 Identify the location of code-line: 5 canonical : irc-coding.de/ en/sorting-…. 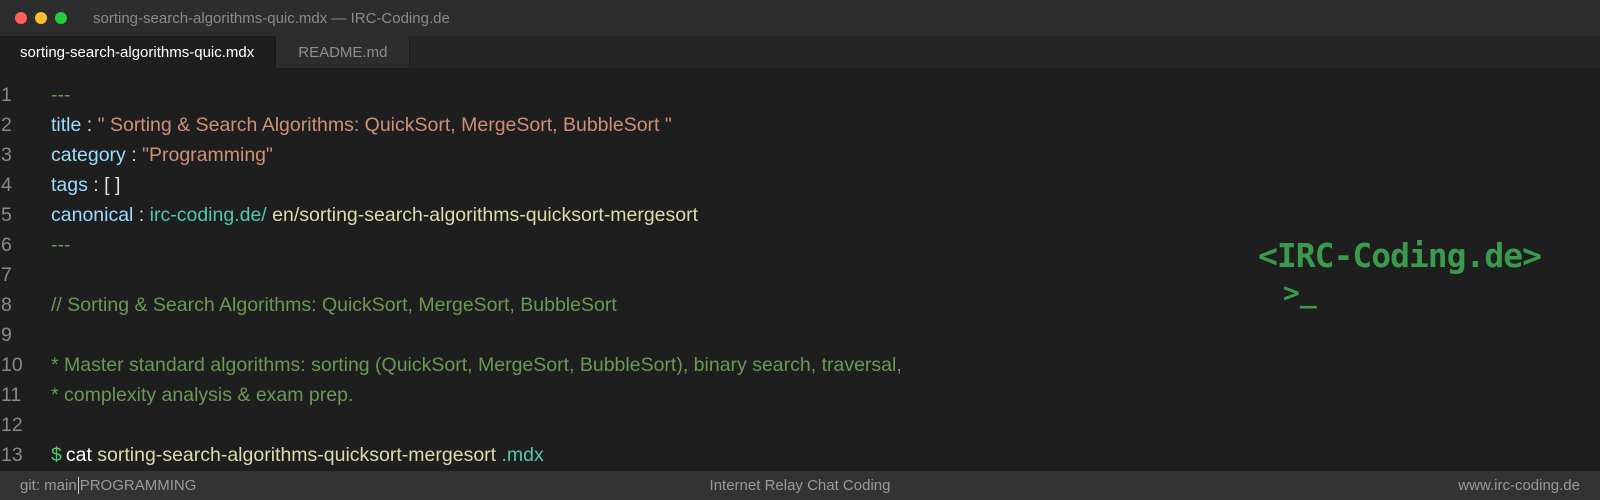
(800, 215).